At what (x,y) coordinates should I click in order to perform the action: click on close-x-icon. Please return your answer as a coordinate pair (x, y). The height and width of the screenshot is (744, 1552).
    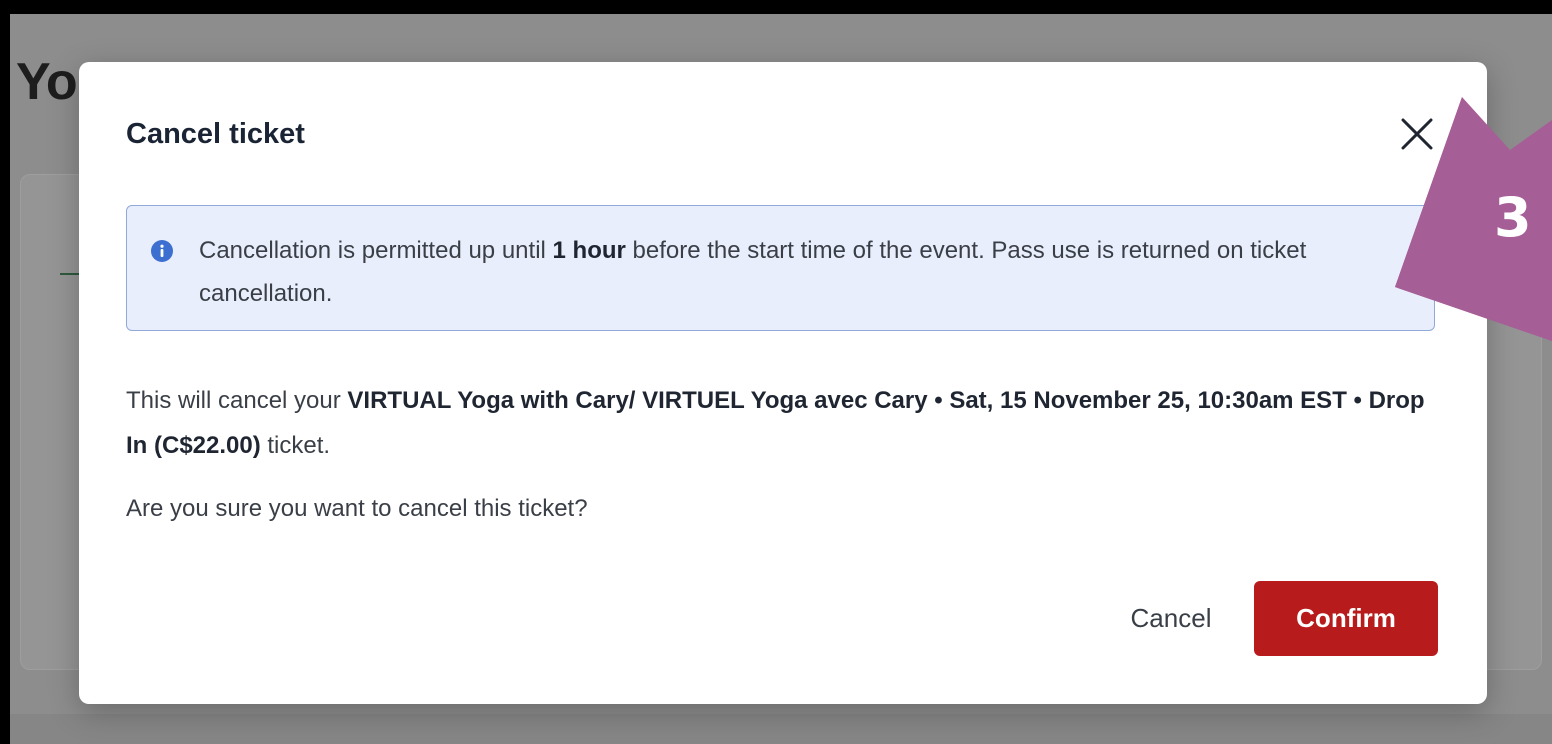
    Looking at the image, I should click on (1417, 134).